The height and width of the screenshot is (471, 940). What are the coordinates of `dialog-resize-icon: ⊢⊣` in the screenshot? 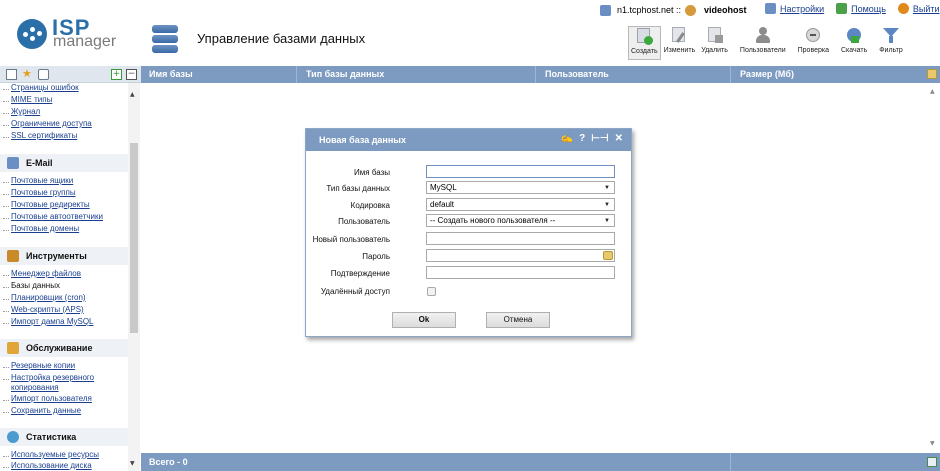 It's located at (599, 138).